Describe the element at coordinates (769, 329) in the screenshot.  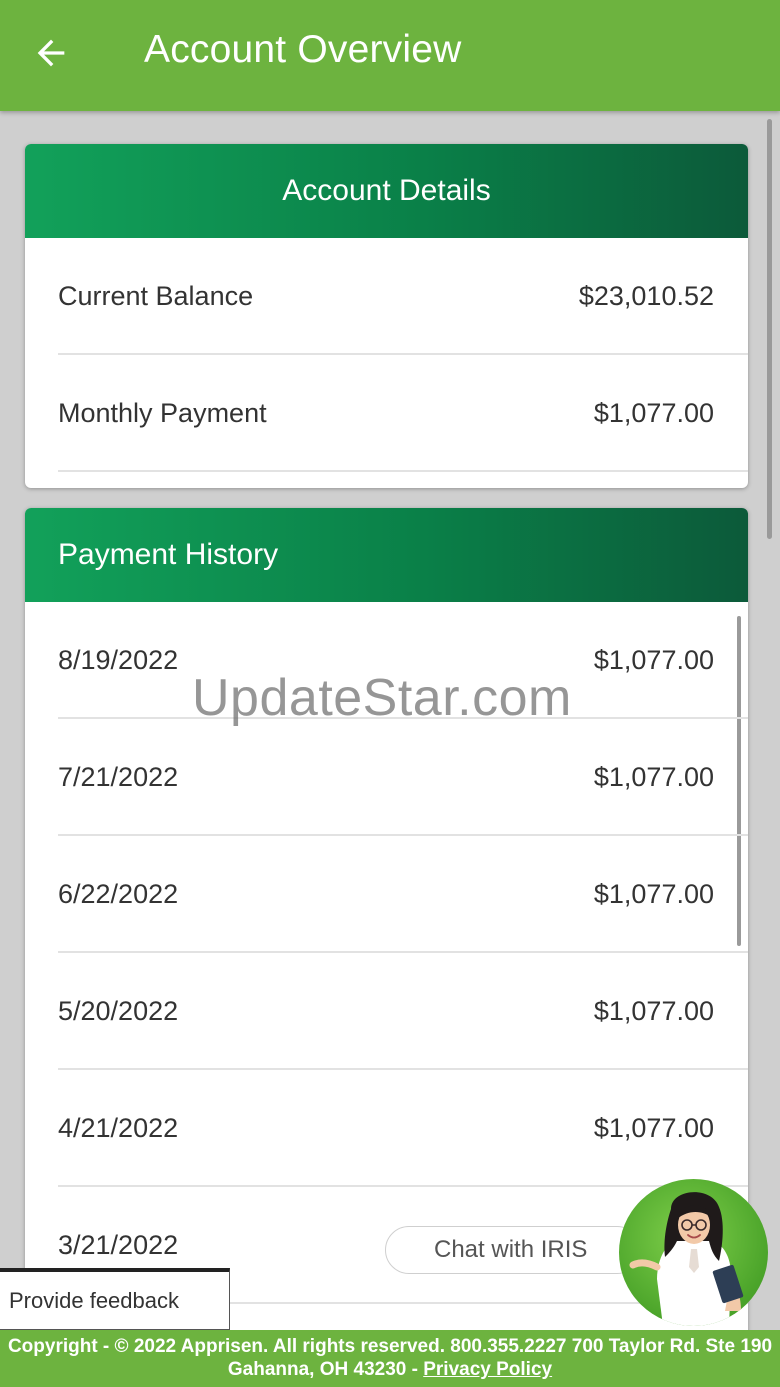
I see `page-scrollbar` at that location.